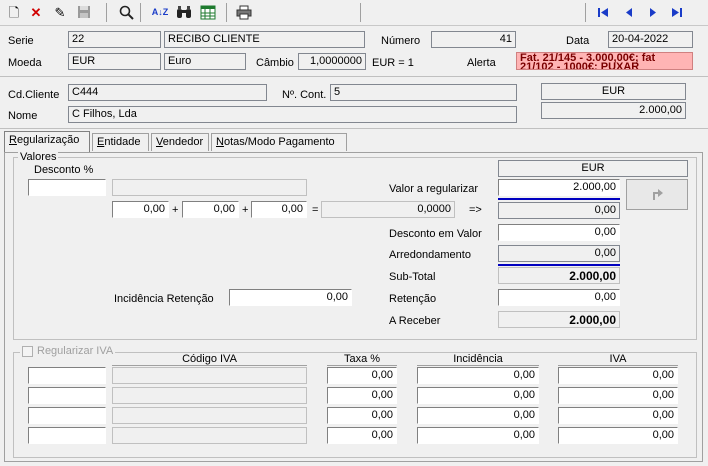  Describe the element at coordinates (292, 114) in the screenshot. I see `nome-field: C Filhos, Lda` at that location.